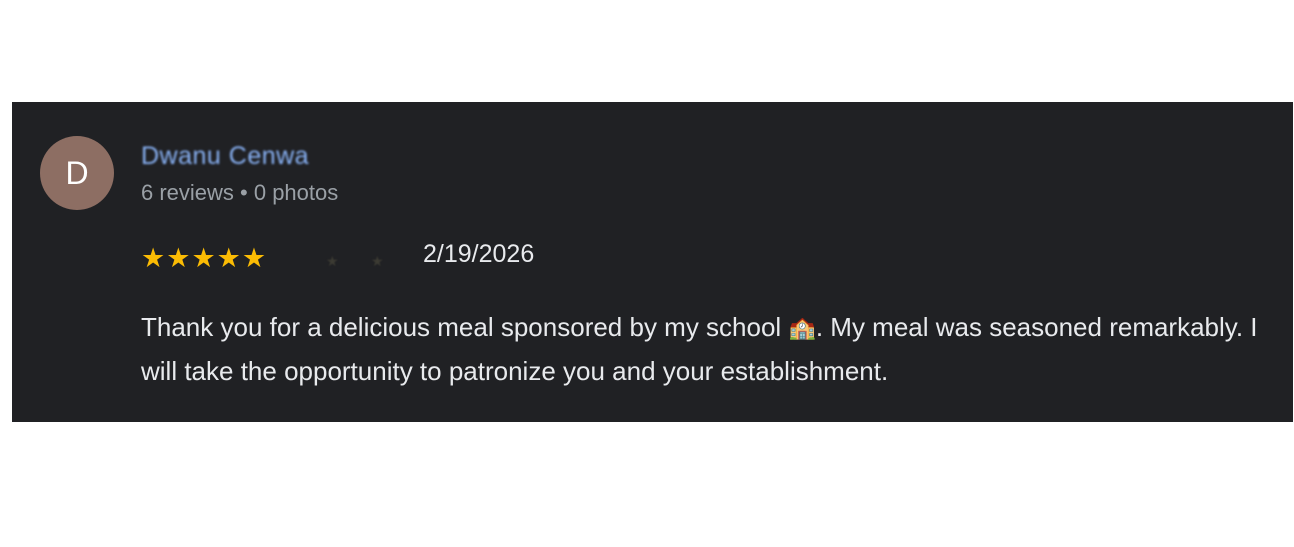 This screenshot has width=1294, height=547. I want to click on avatar: D, so click(77, 173).